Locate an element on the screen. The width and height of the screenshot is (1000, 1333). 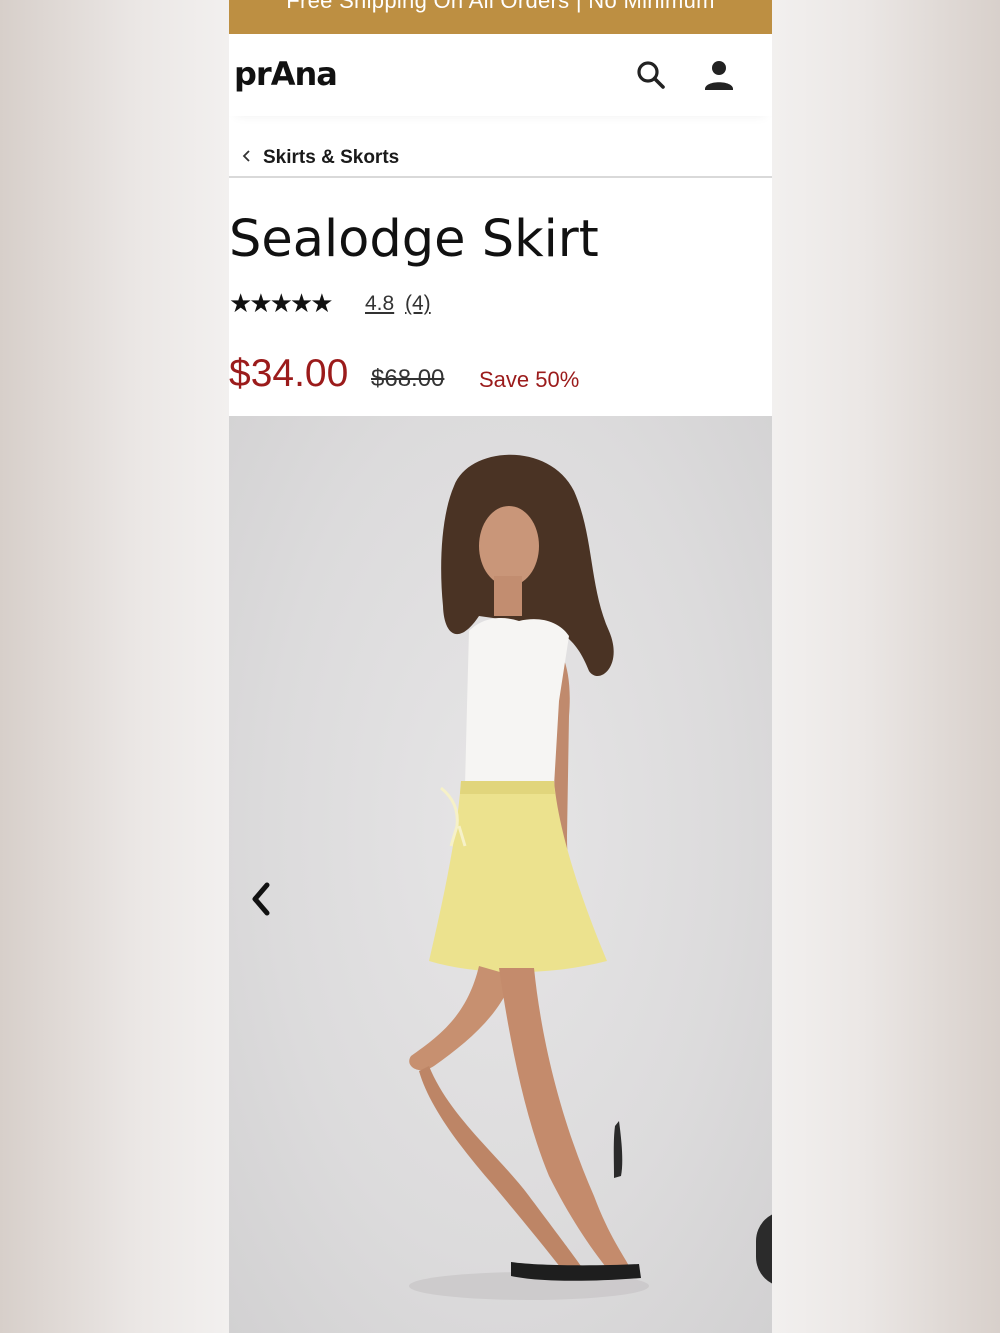
sale-price: $34.00 is located at coordinates (289, 373).